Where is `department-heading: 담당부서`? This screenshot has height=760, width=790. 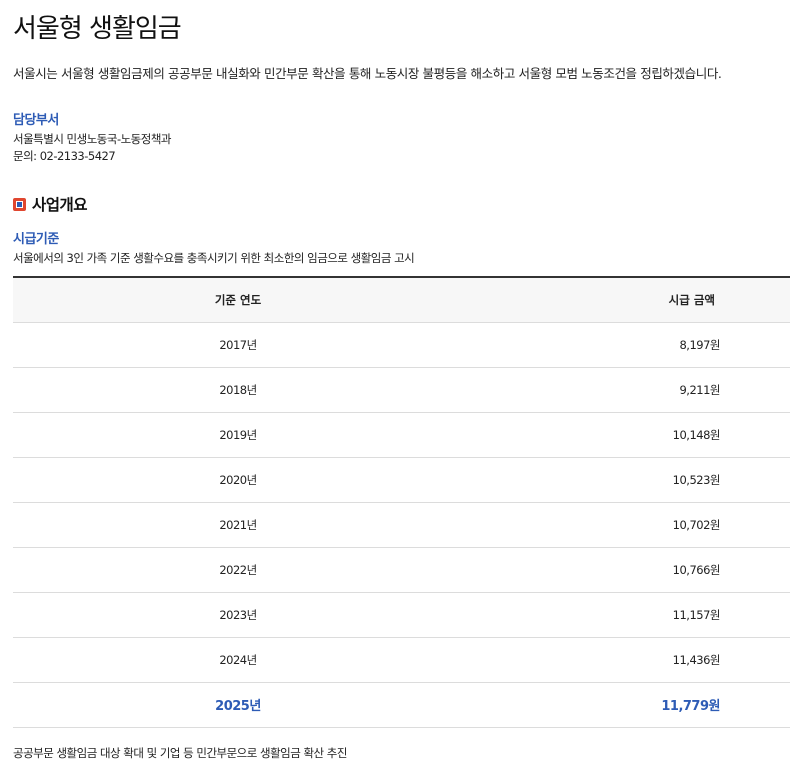
department-heading: 담당부서 is located at coordinates (36, 120).